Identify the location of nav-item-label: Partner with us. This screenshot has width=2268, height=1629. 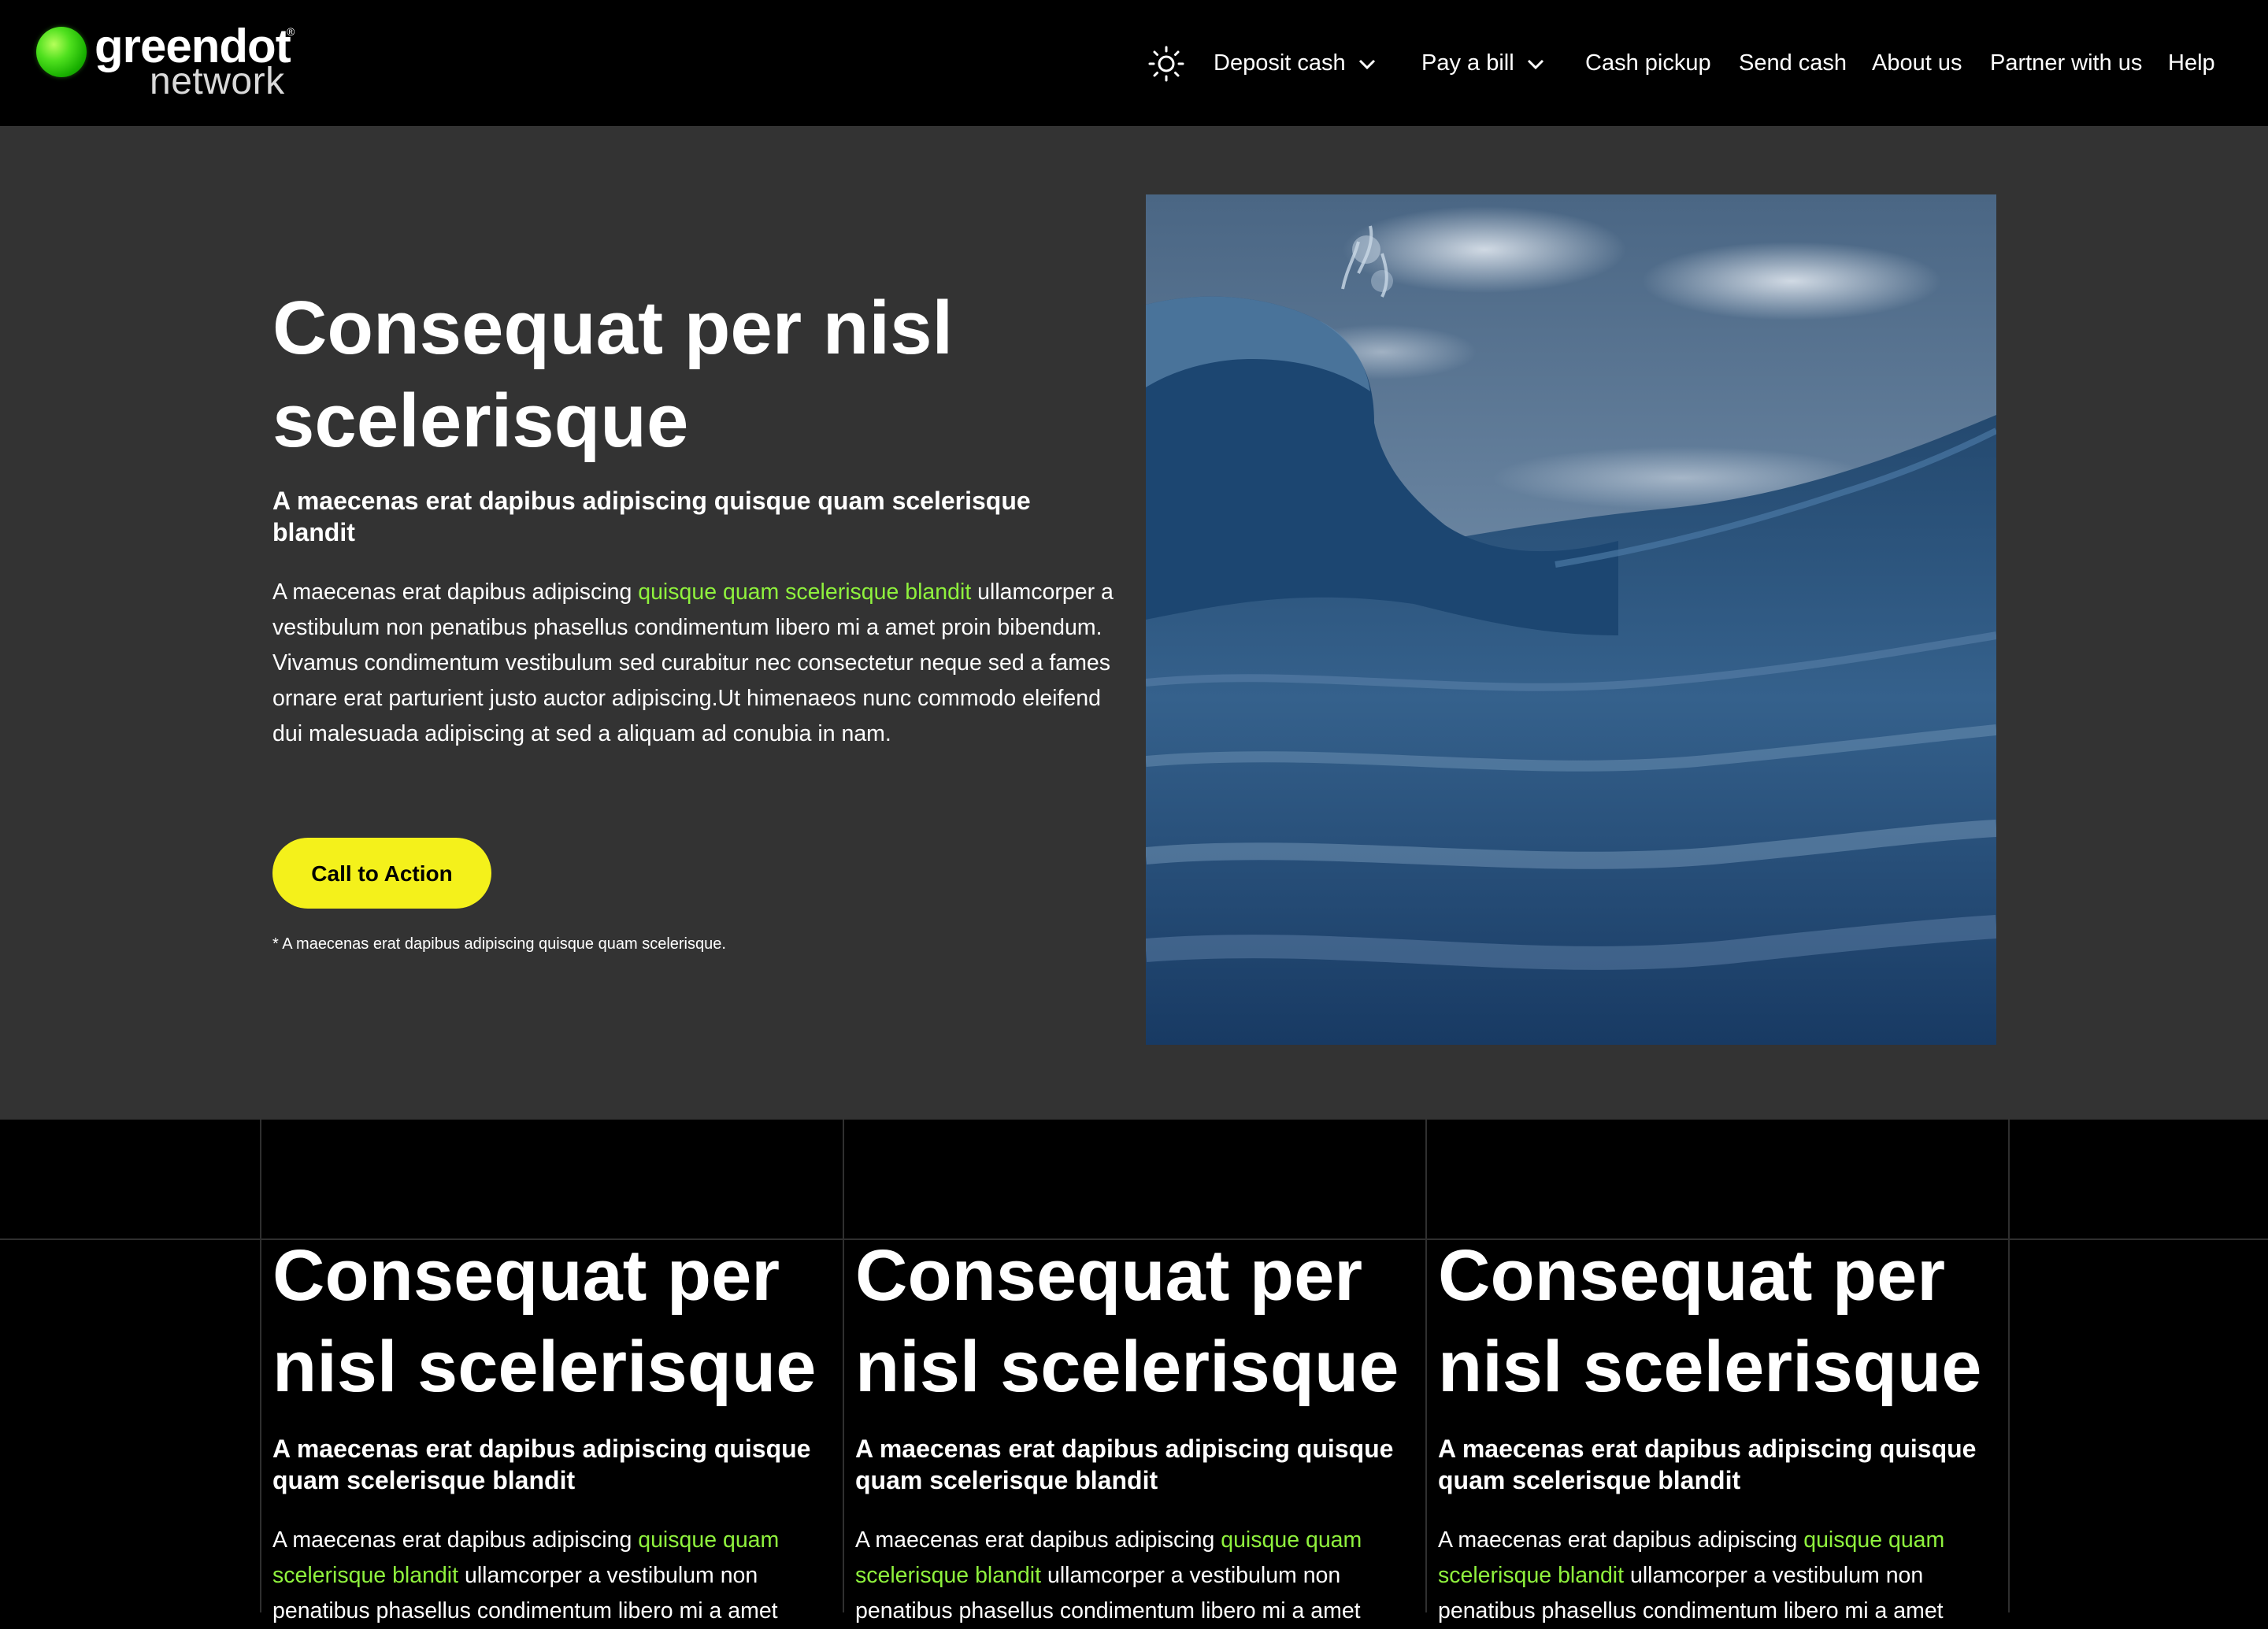
(2066, 63).